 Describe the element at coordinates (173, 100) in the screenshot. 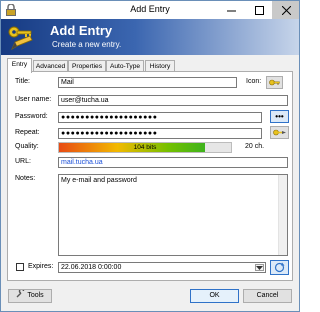

I see `username-input: user@tucha.ua` at that location.